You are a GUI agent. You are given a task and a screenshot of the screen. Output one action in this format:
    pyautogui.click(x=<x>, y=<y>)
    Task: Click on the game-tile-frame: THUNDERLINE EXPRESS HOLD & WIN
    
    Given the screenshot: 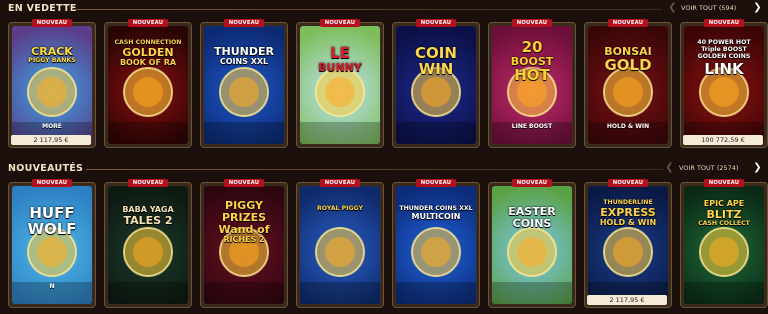 What is the action you would take?
    pyautogui.click(x=628, y=245)
    